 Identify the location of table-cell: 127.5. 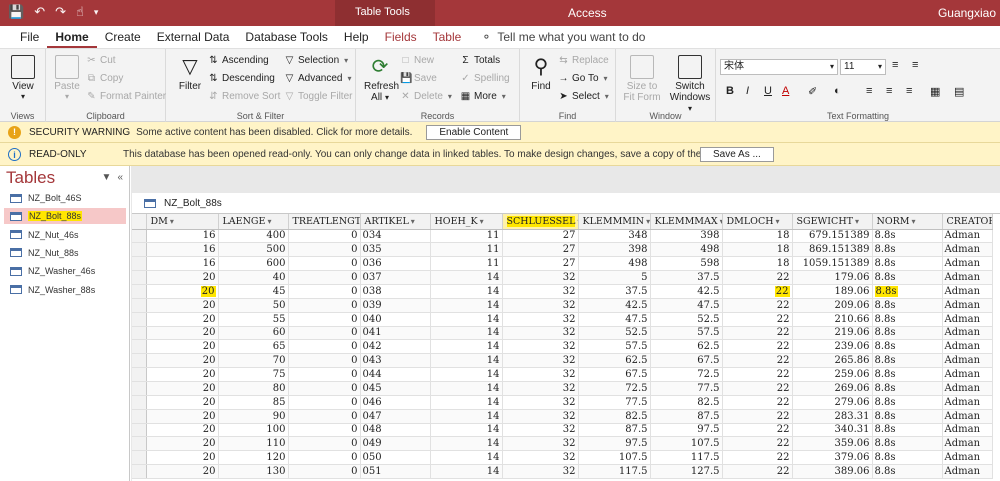
(686, 471).